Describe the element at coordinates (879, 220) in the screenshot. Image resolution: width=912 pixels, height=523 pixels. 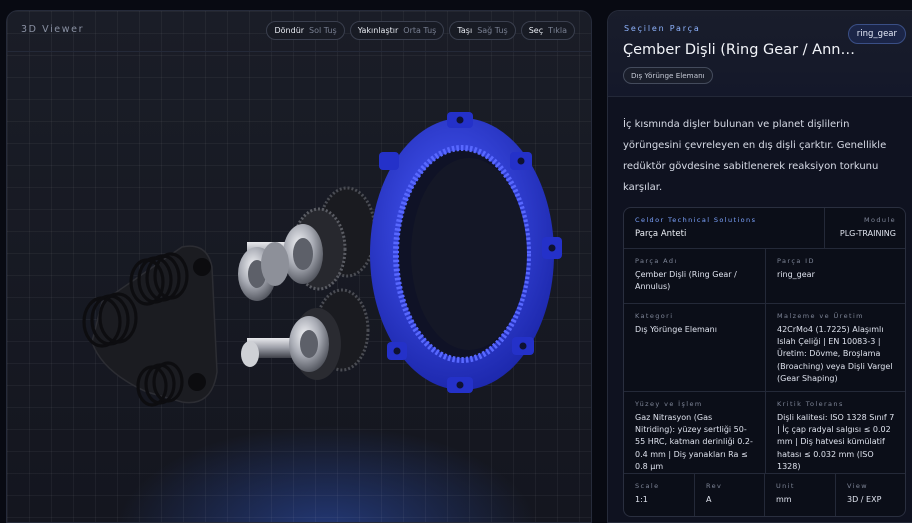
I see `module-label: Module` at that location.